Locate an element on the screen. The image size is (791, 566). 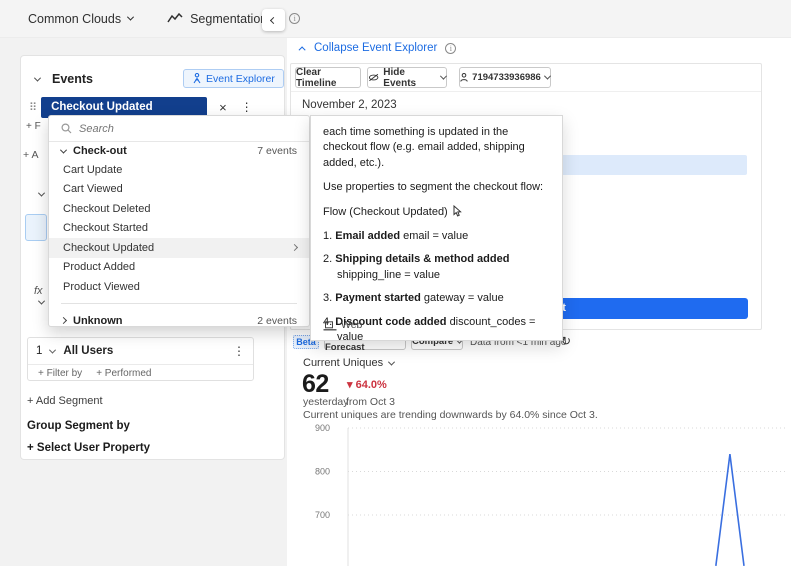
add-segment-link: + Add Segment is located at coordinates (65, 401).